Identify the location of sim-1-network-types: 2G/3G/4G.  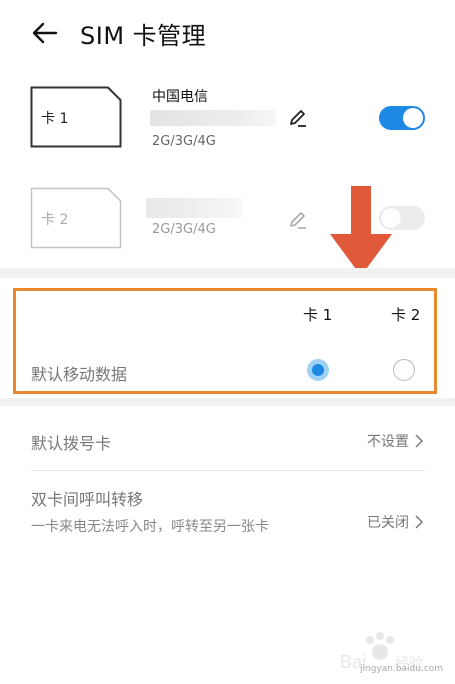
(184, 141).